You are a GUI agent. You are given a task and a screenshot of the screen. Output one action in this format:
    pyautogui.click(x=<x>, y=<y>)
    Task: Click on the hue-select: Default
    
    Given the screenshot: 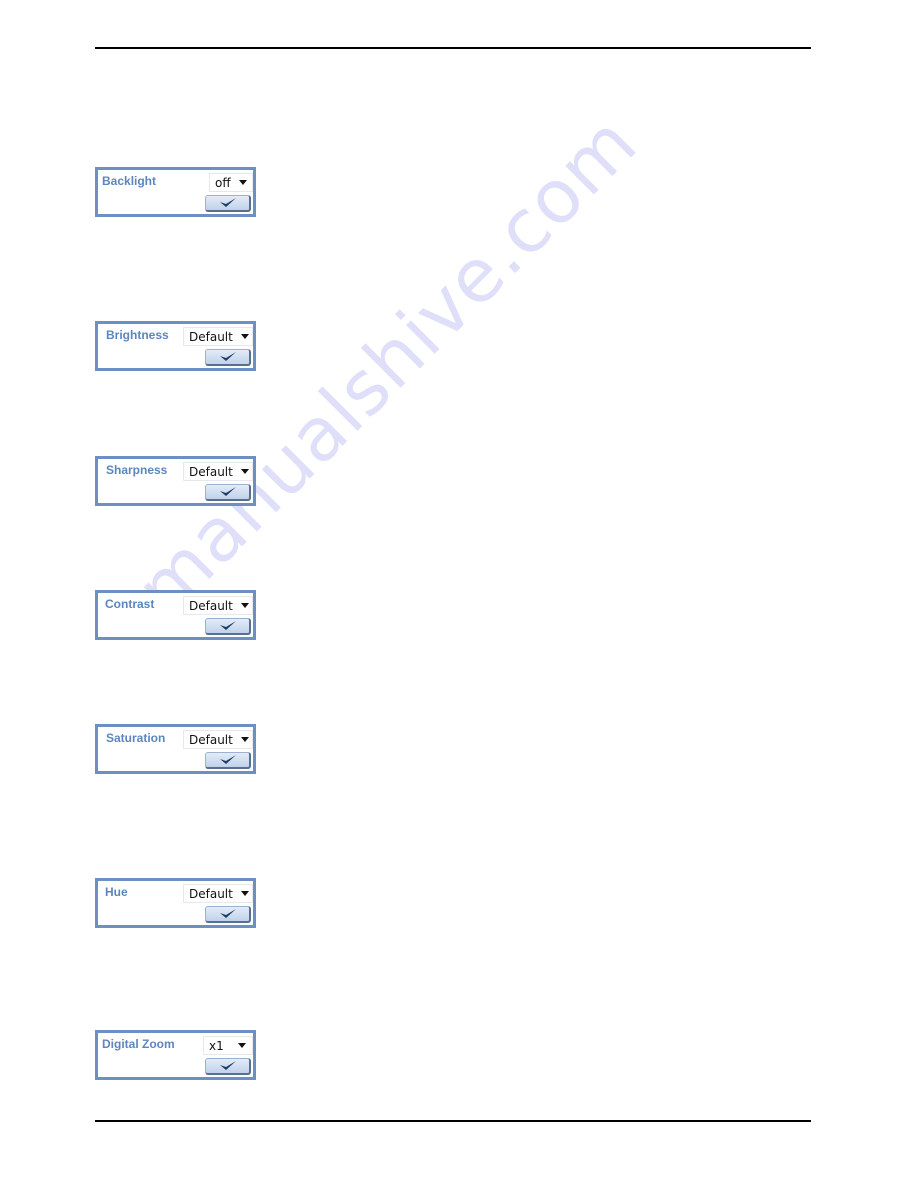 What is the action you would take?
    pyautogui.click(x=218, y=893)
    